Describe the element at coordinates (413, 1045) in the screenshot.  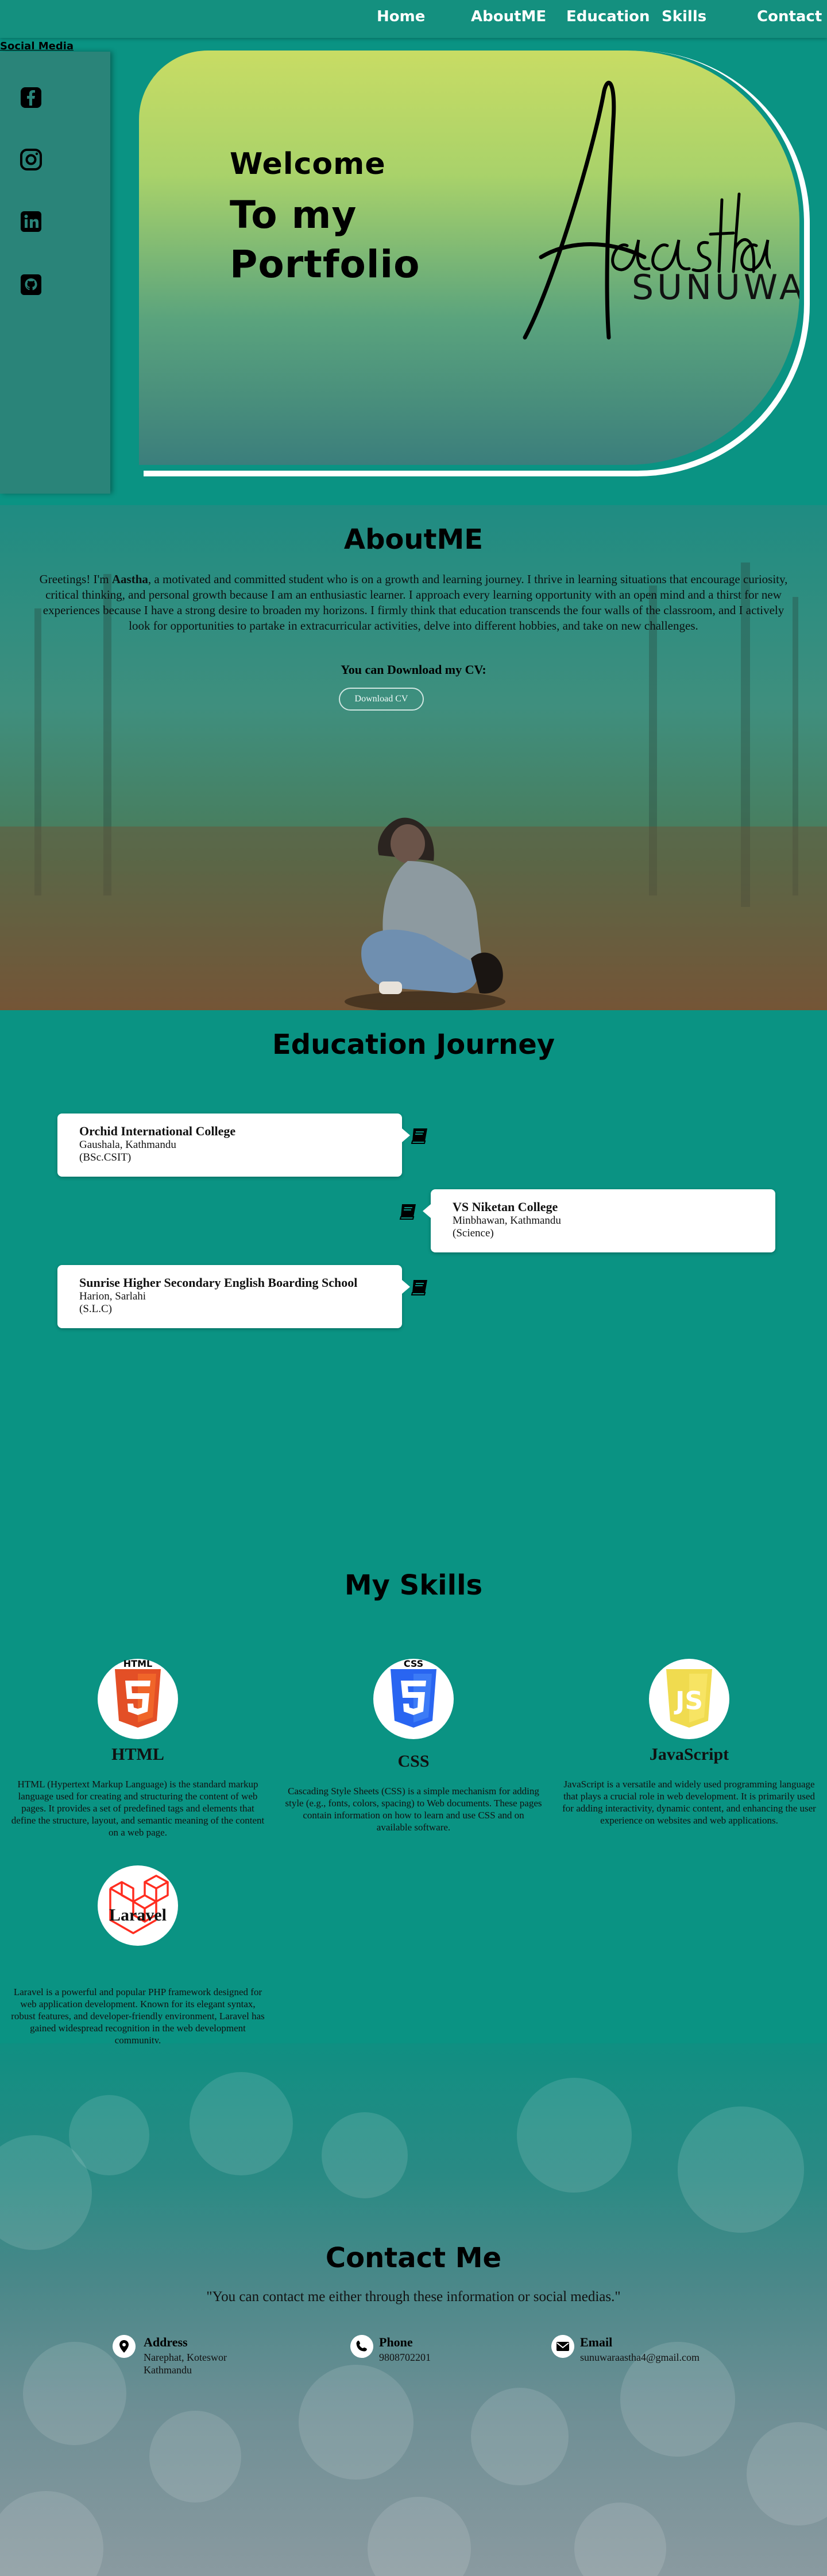
I see `education-title: Education Journey` at that location.